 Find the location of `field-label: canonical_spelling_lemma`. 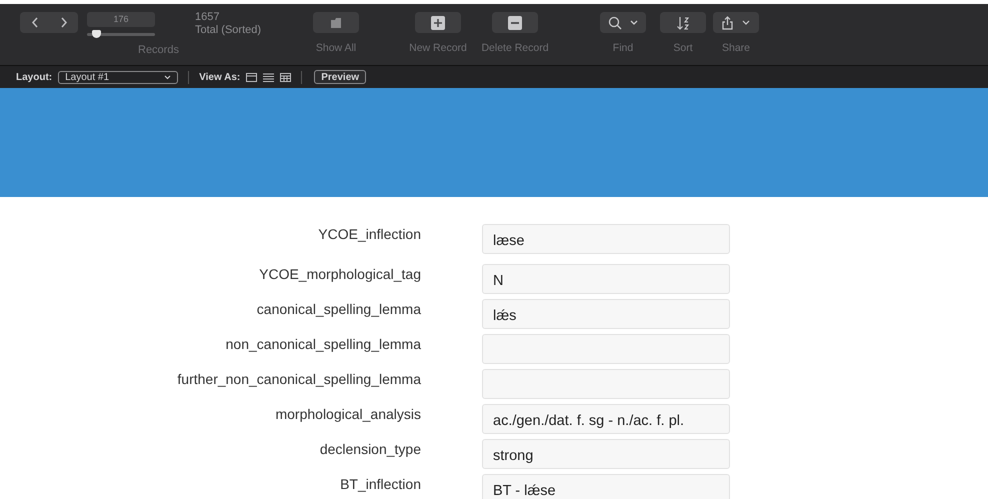

field-label: canonical_spelling_lemma is located at coordinates (338, 309).